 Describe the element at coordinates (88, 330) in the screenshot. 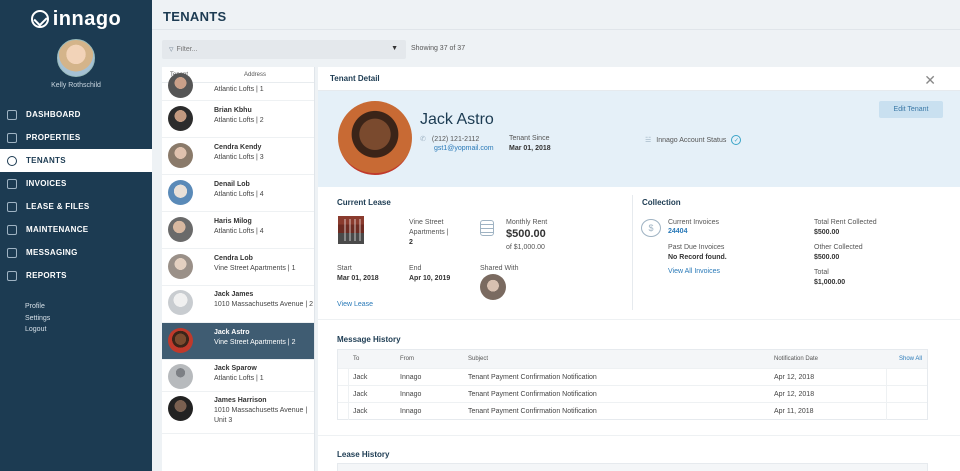

I see `logout-link: Logout` at that location.